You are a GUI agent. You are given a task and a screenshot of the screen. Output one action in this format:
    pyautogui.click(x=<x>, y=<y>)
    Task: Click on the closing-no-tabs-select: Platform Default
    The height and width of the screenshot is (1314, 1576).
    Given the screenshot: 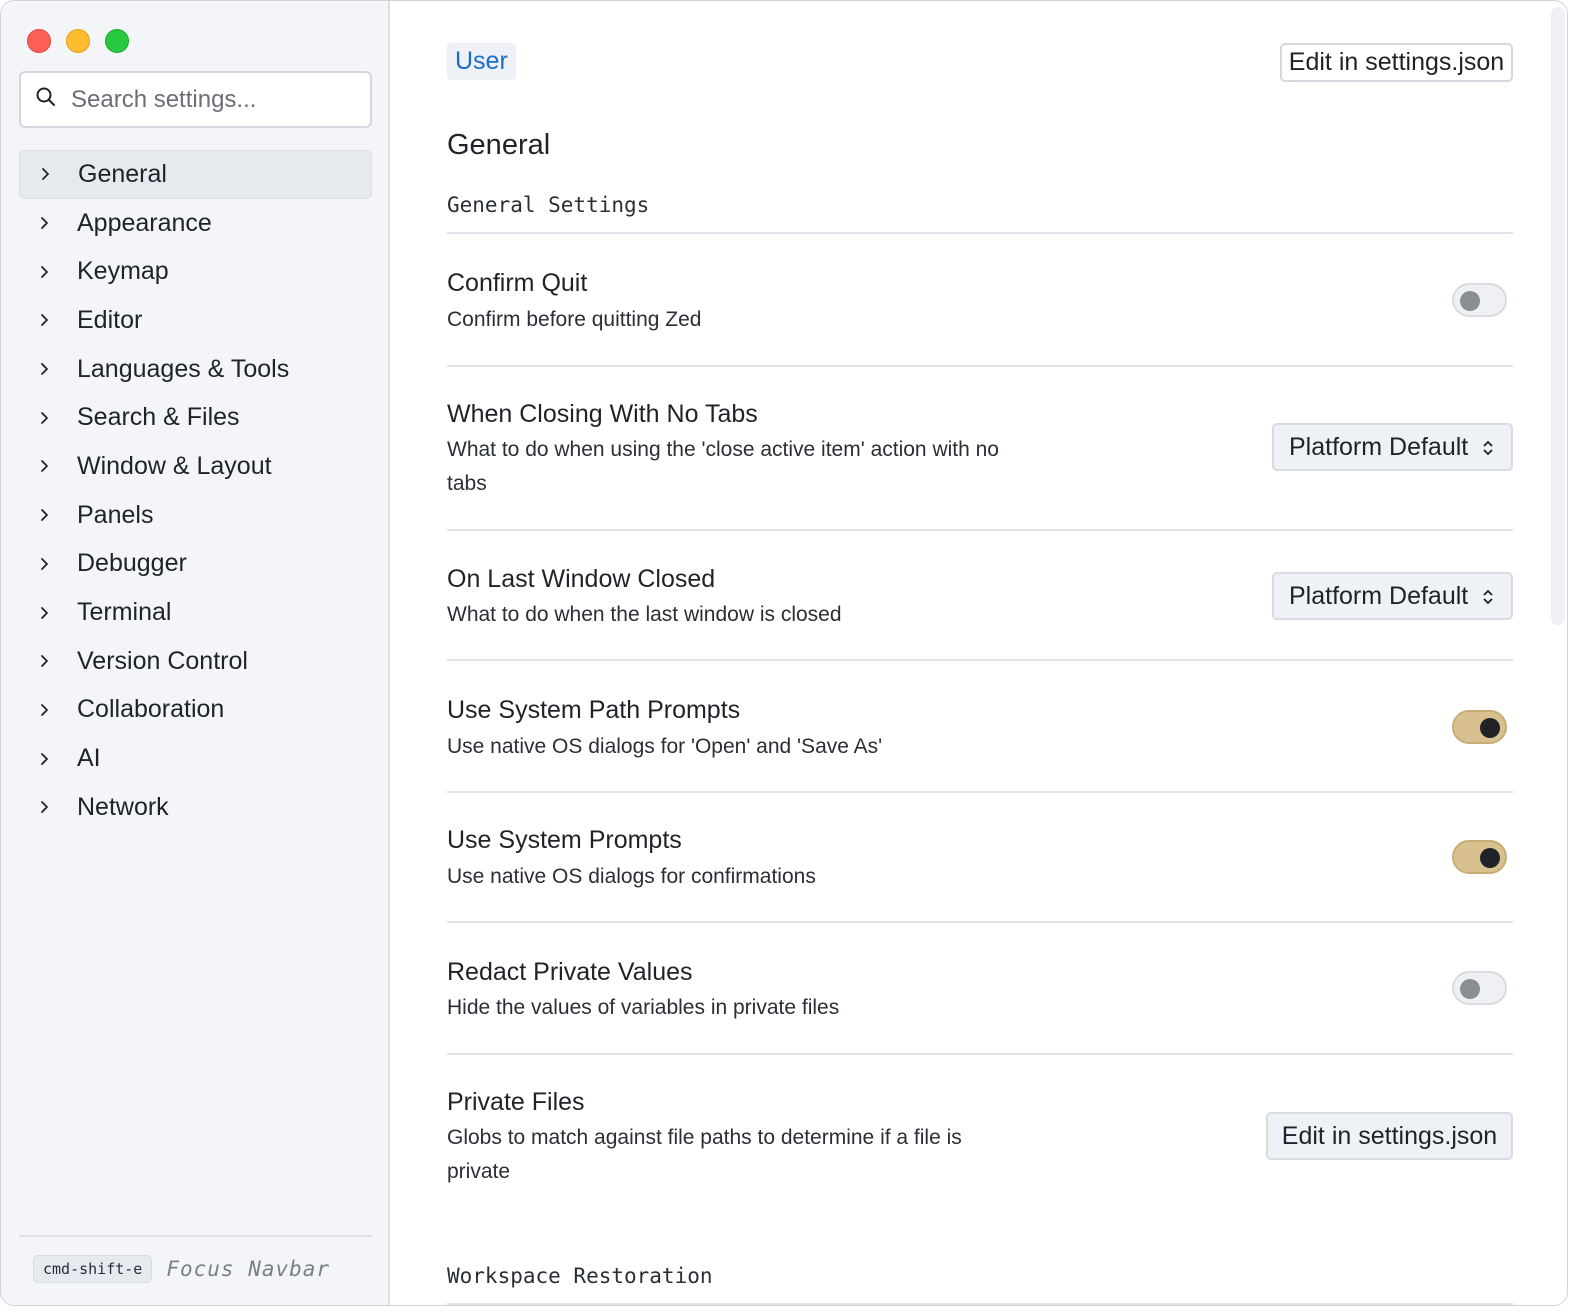 What is the action you would take?
    pyautogui.click(x=1392, y=447)
    